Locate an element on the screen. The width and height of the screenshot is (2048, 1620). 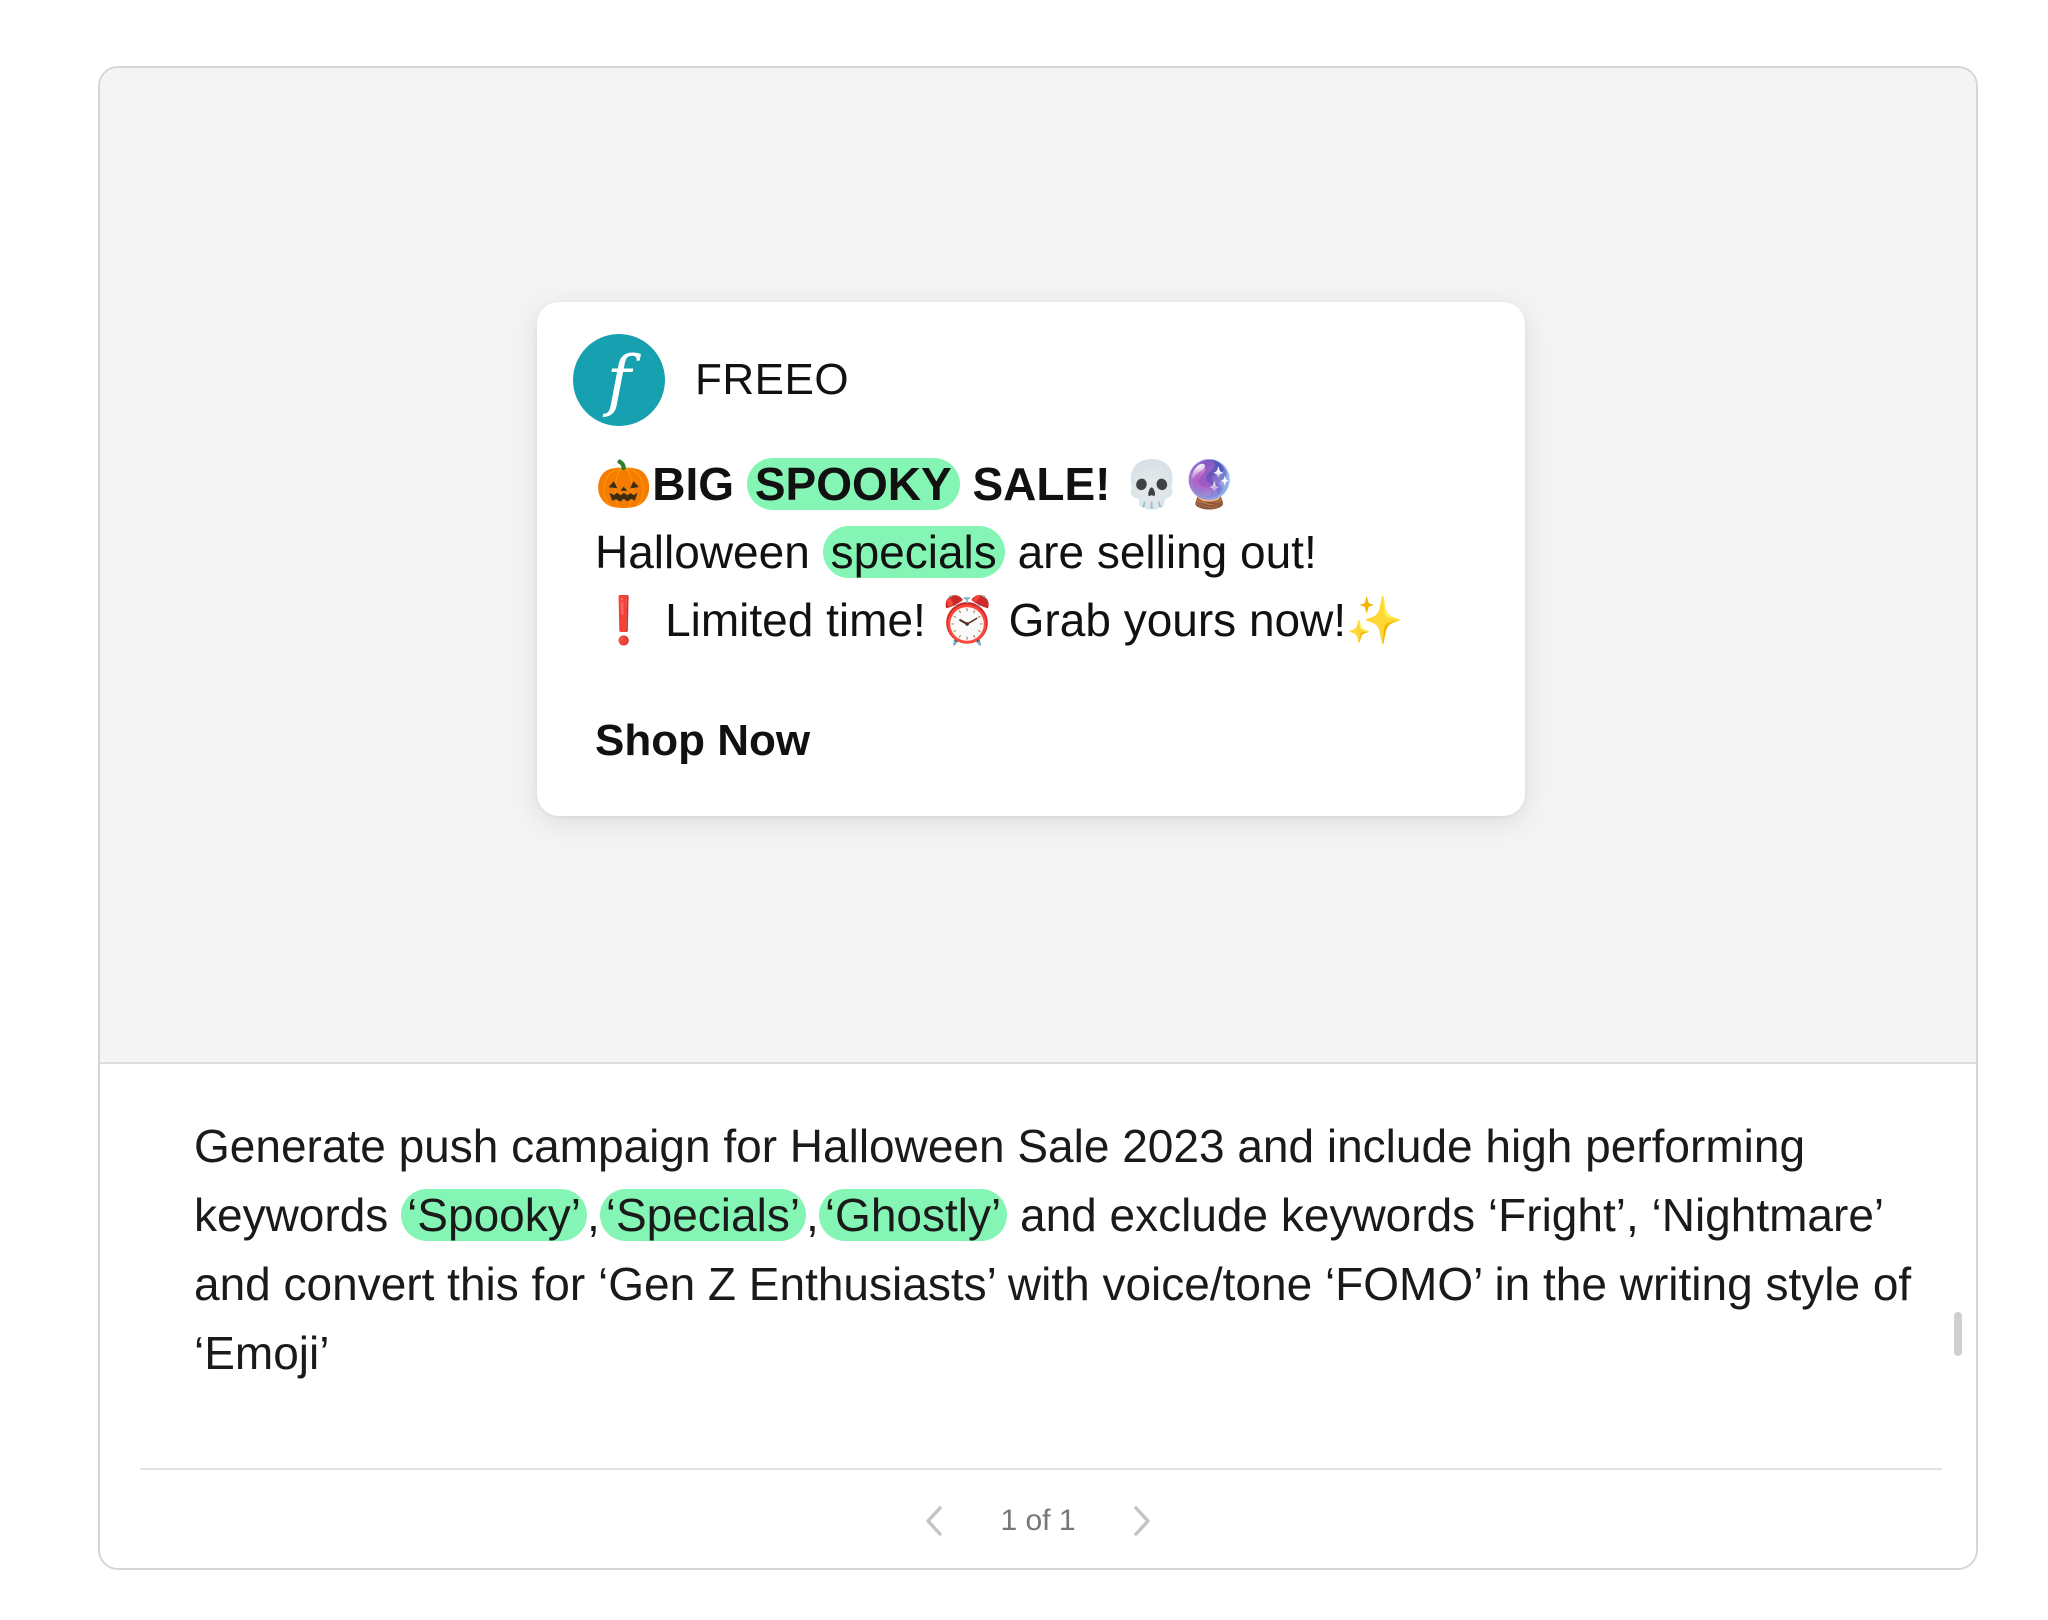
highlighted-keyword-specials: specials is located at coordinates (913, 552).